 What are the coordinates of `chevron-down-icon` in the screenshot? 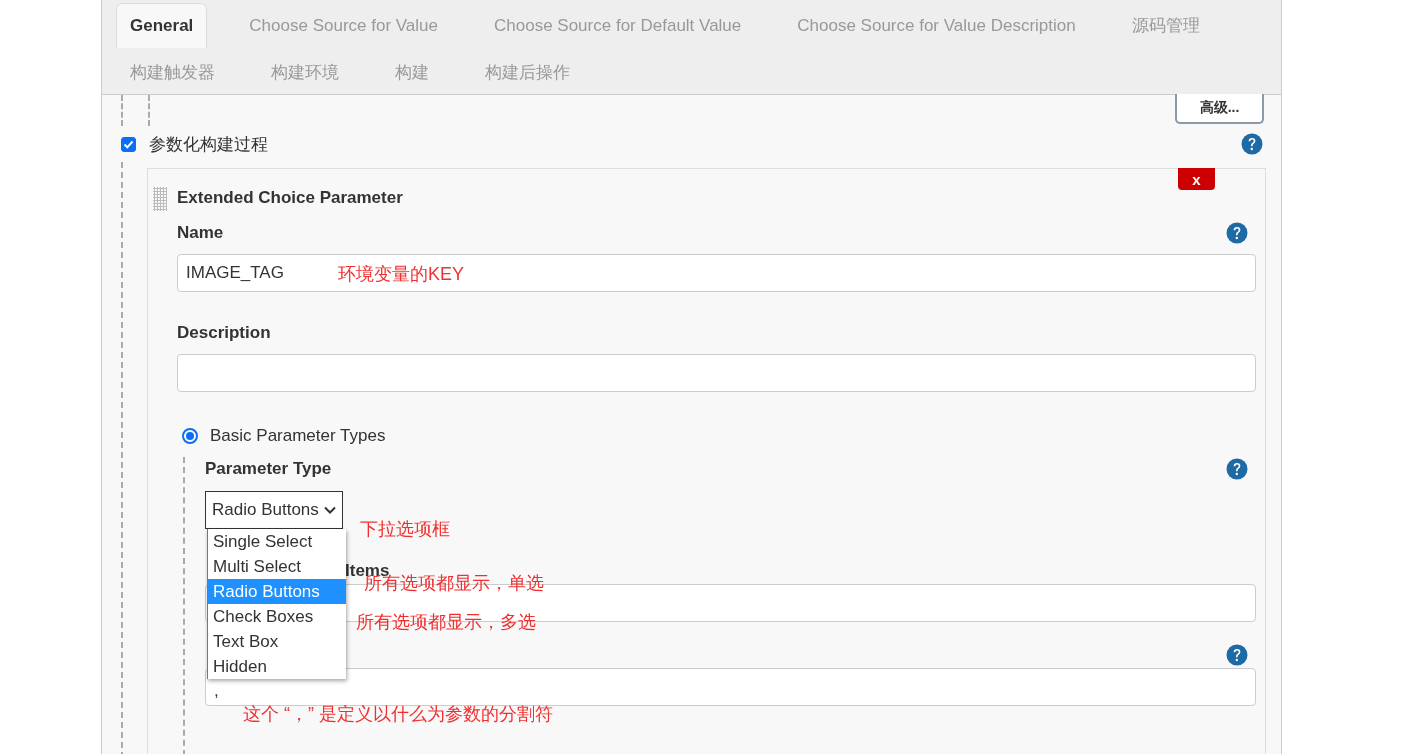 It's located at (330, 510).